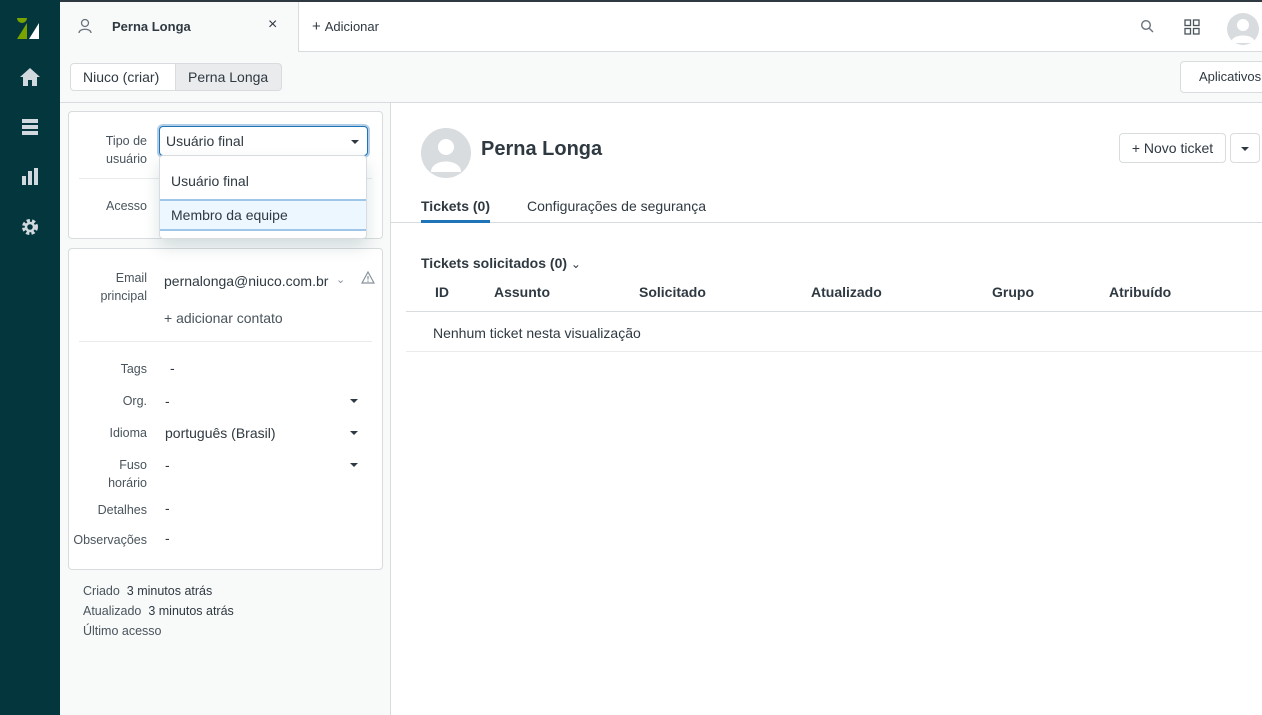  I want to click on column-header-updated: Atualizado, so click(846, 292).